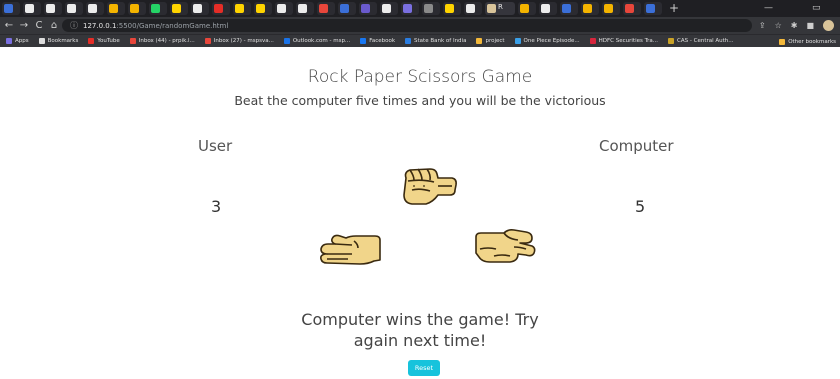 This screenshot has height=379, width=840. Describe the element at coordinates (17, 41) in the screenshot. I see `bookmark-apps: Apps` at that location.